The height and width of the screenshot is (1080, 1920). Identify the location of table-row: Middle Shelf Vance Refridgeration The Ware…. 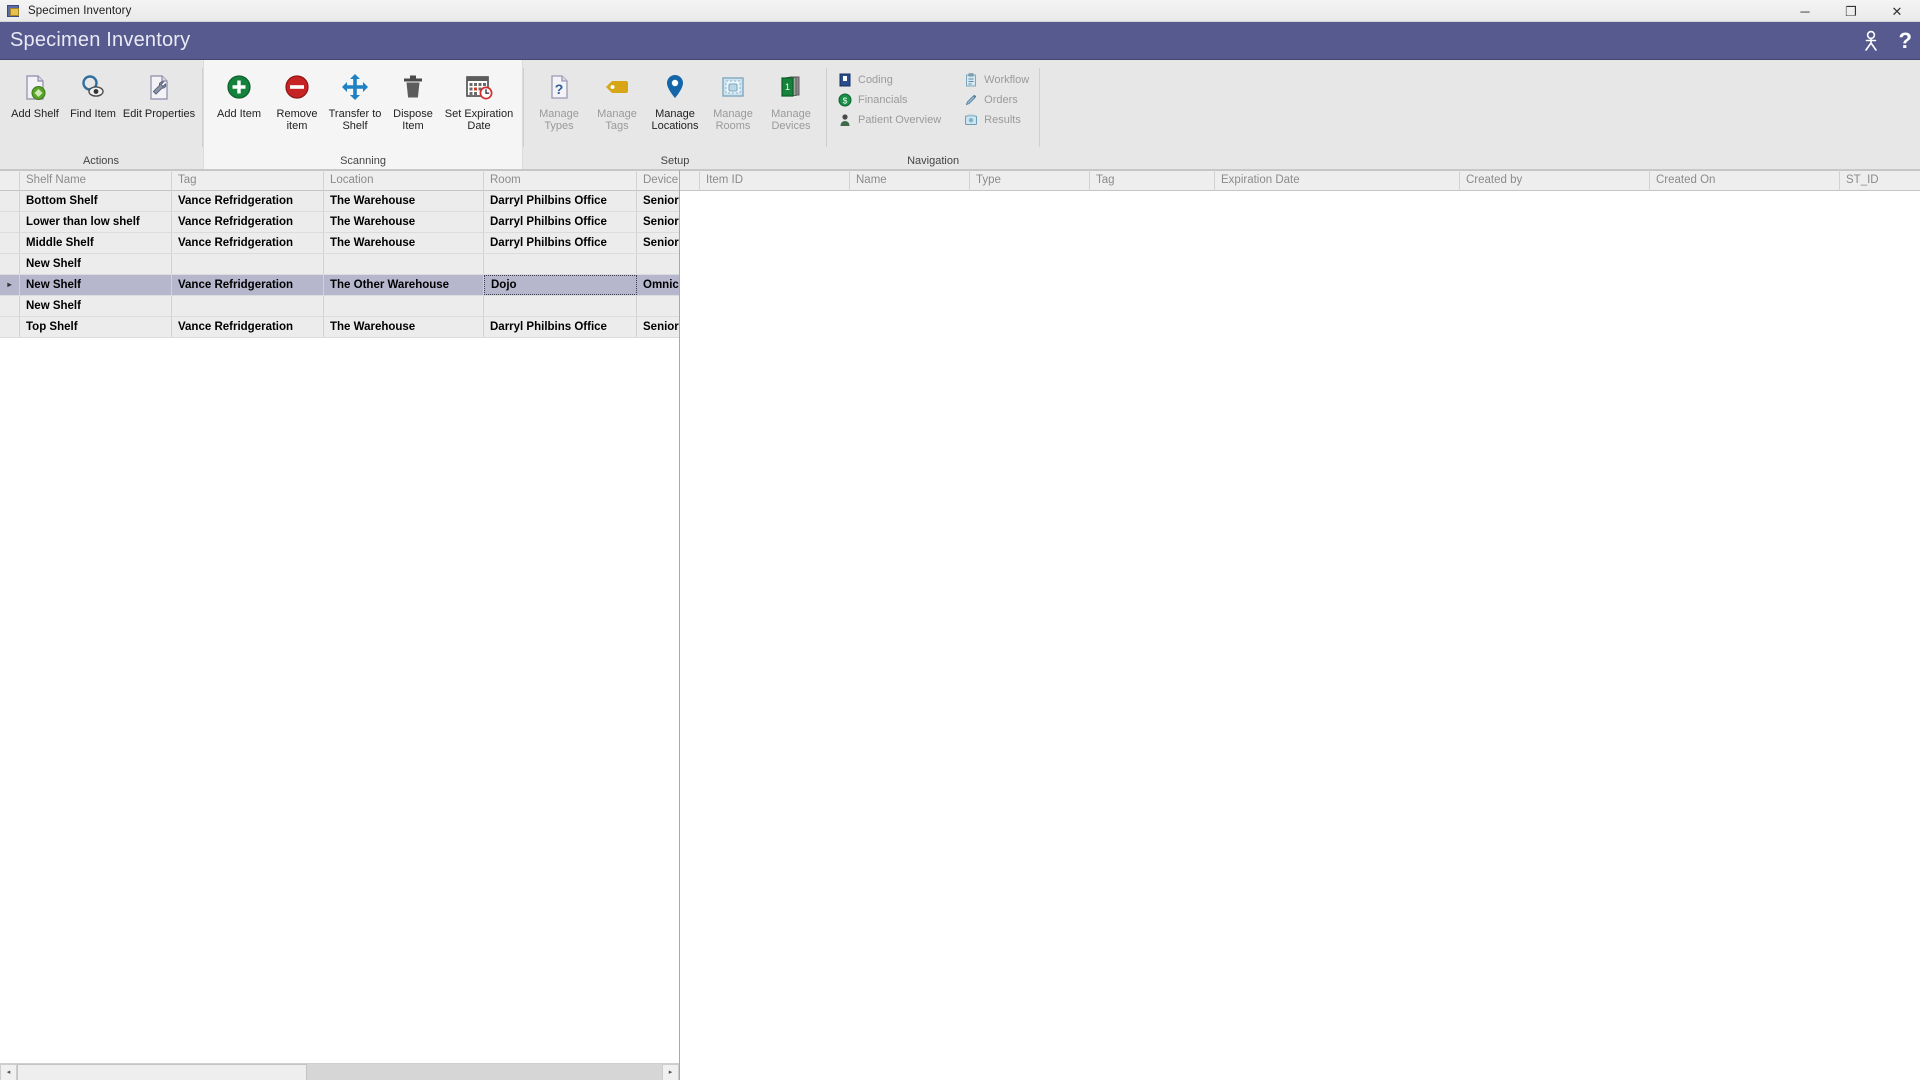
(348, 243).